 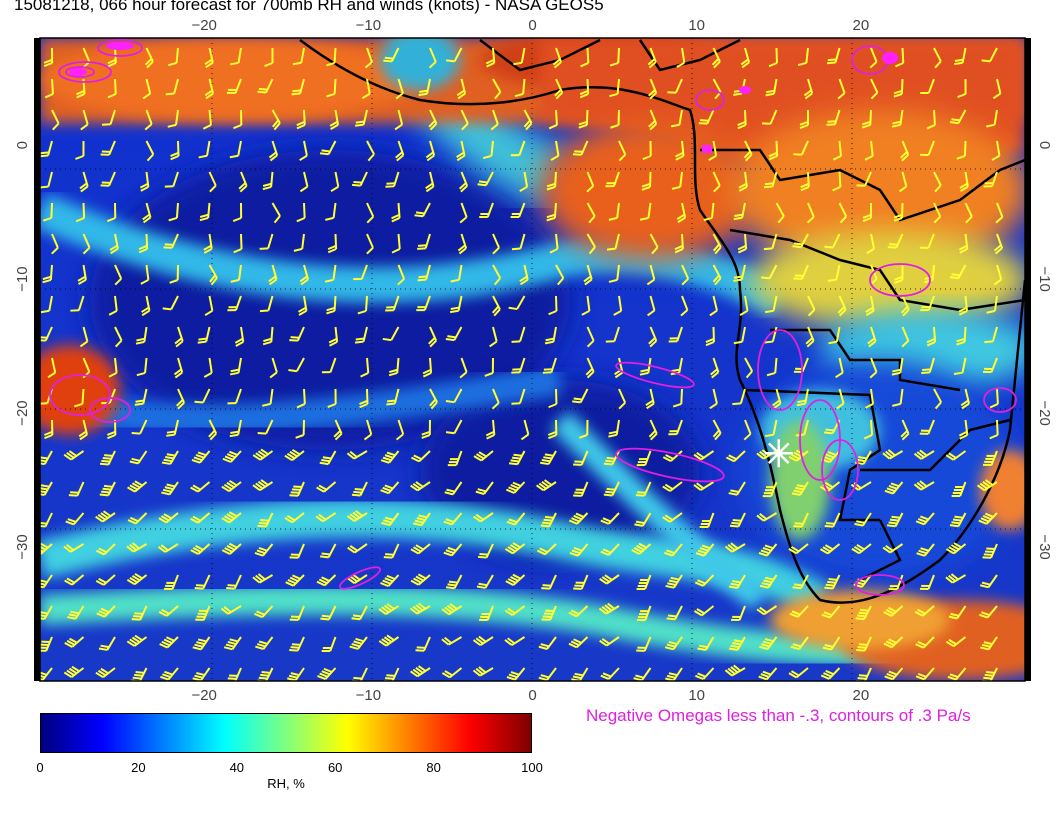 I want to click on lat-tick-right: 0, so click(x=1044, y=145).